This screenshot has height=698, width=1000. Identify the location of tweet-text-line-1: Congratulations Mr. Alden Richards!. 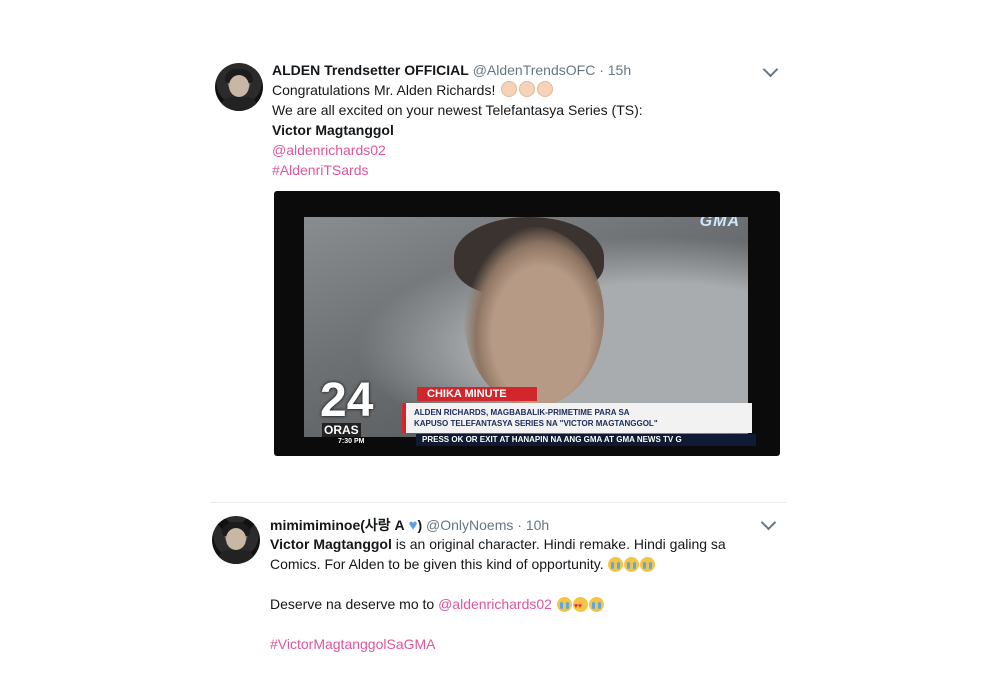
(413, 90).